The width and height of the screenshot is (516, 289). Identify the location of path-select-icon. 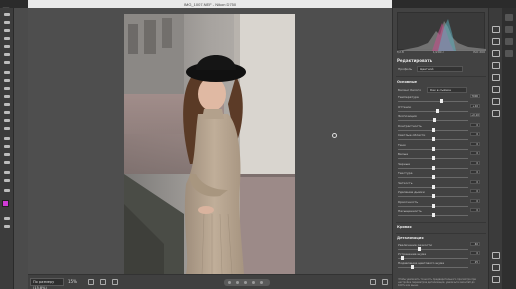
(7, 154).